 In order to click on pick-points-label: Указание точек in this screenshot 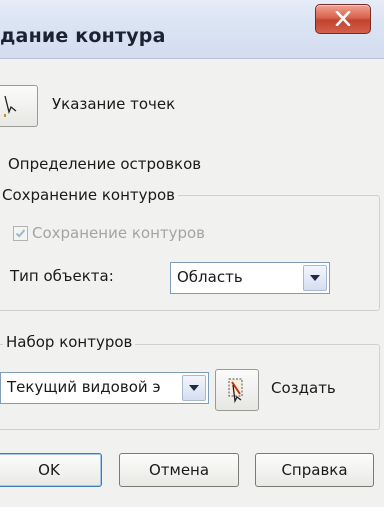, I will do `click(114, 104)`.